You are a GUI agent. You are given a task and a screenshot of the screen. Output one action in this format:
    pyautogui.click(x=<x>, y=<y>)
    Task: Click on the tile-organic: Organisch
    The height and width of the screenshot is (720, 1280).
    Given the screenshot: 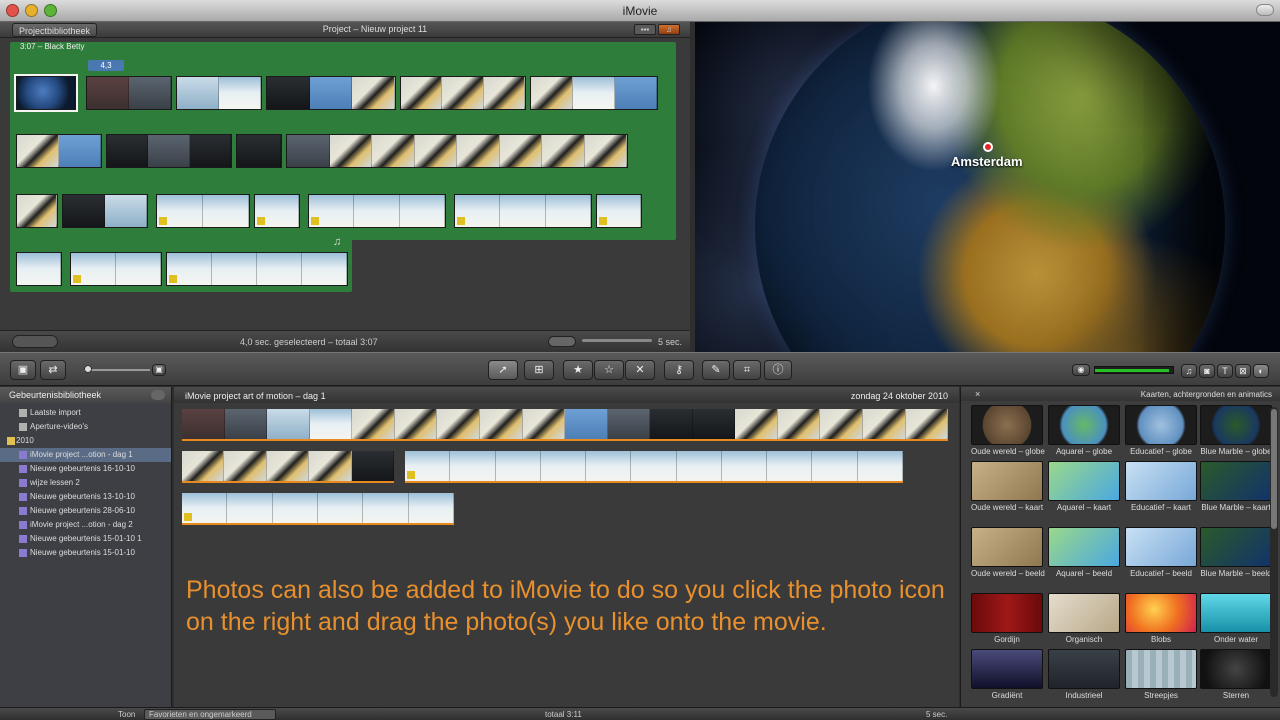 What is the action you would take?
    pyautogui.click(x=1084, y=618)
    